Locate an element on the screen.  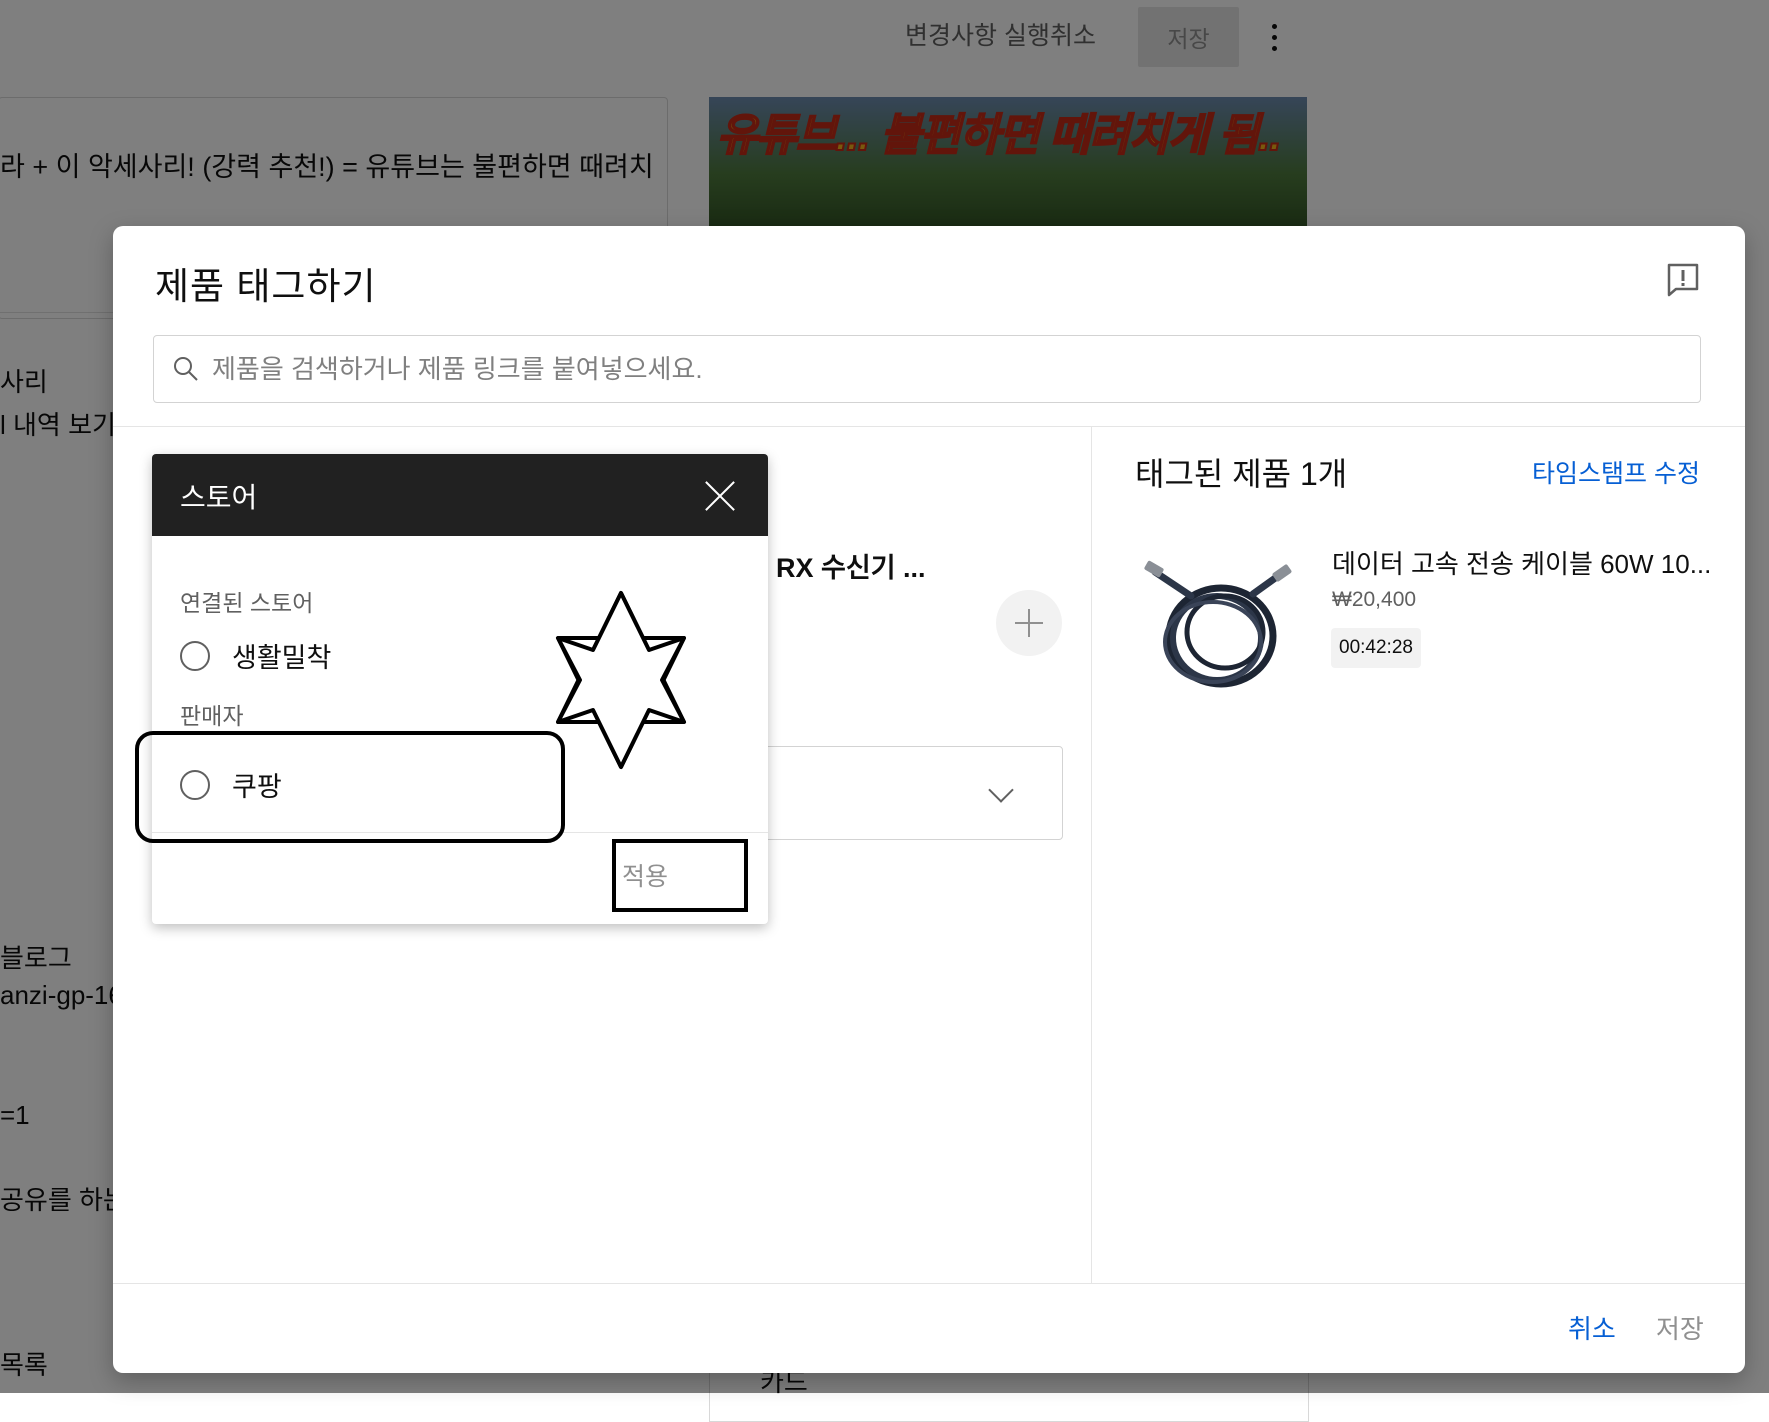
seller-section-label: 판매자 is located at coordinates (212, 716).